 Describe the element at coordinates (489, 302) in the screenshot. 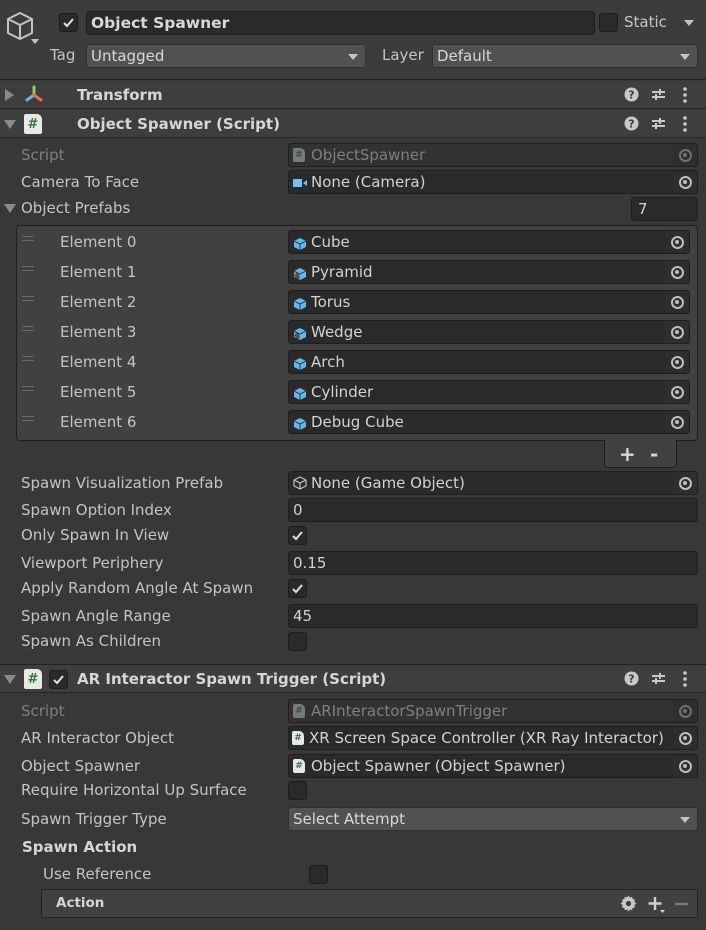

I see `prefab-field: Torus` at that location.